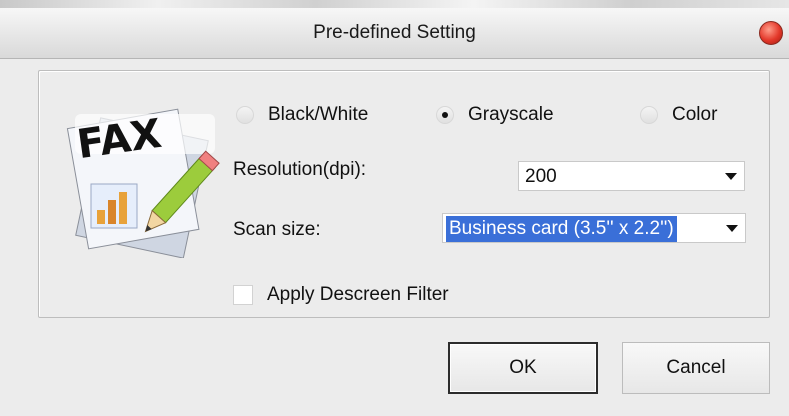 The image size is (789, 416). What do you see at coordinates (695, 114) in the screenshot?
I see `radio-label: Color` at bounding box center [695, 114].